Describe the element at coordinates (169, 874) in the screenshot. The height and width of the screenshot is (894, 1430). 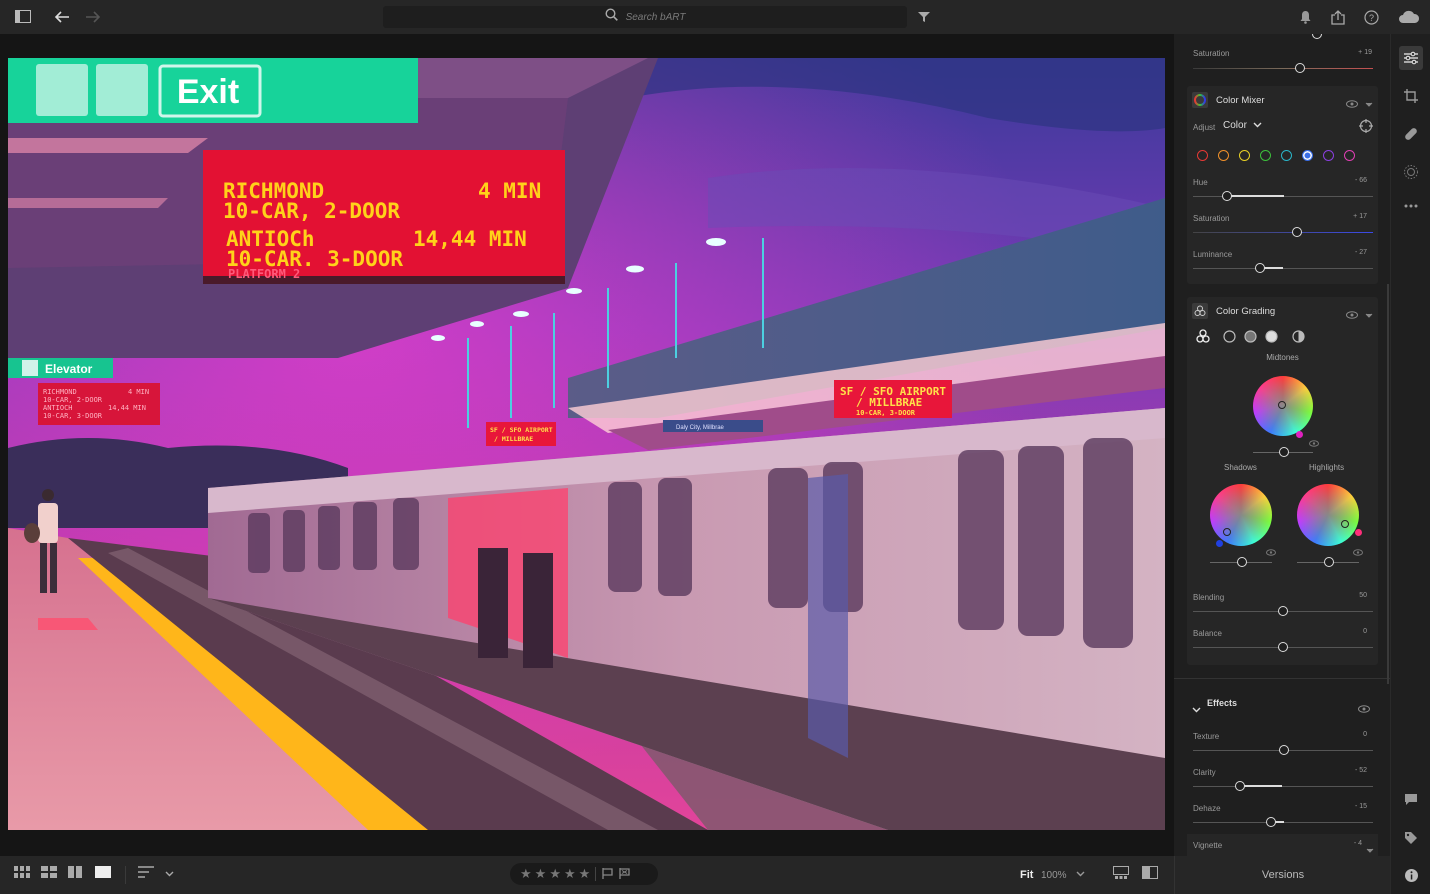
I see `sort-chevron-icon` at that location.